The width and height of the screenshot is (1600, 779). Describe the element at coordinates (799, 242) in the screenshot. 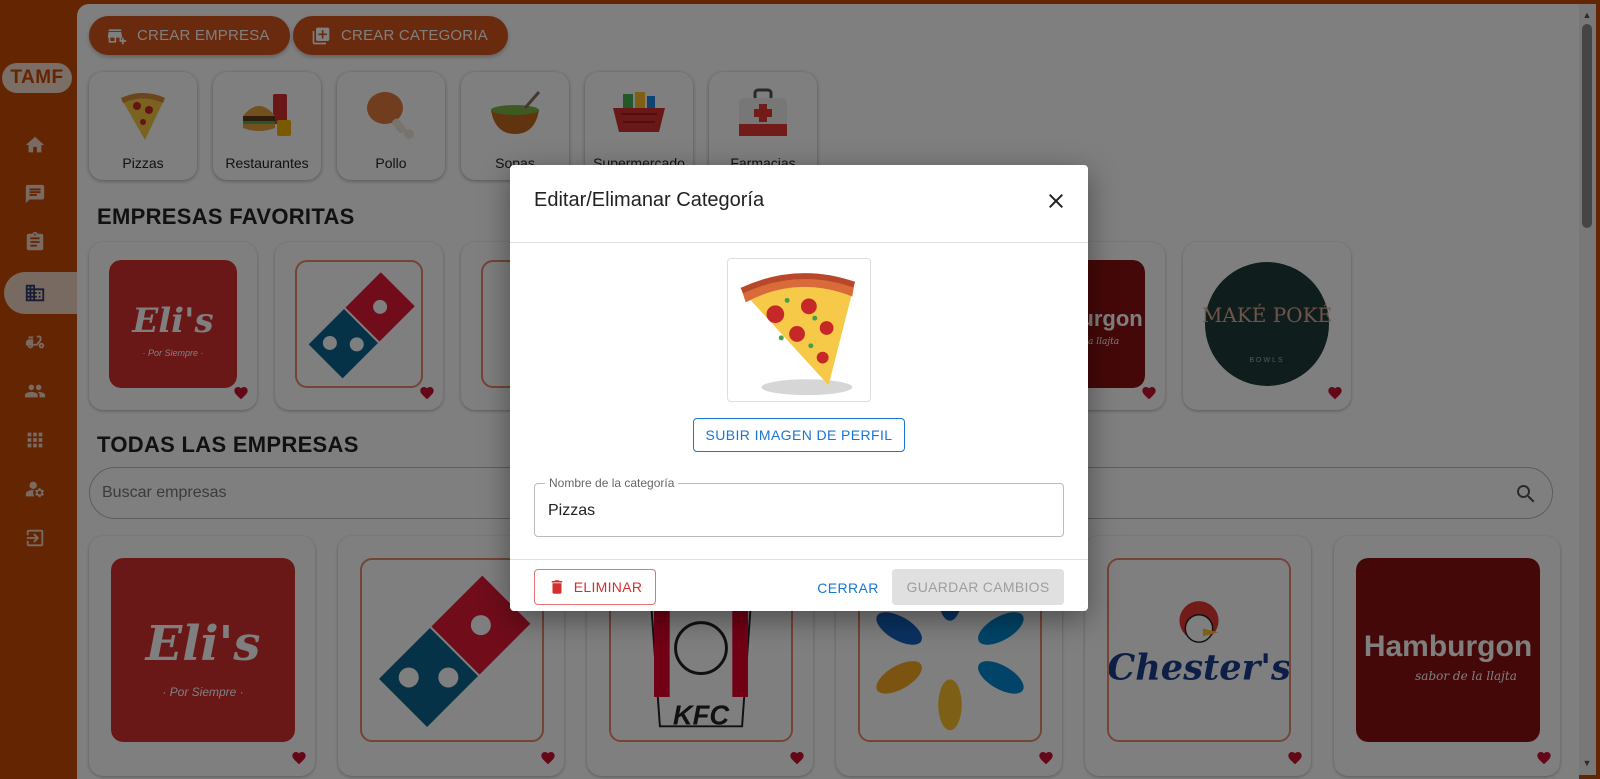

I see `dialog-header-divider` at that location.